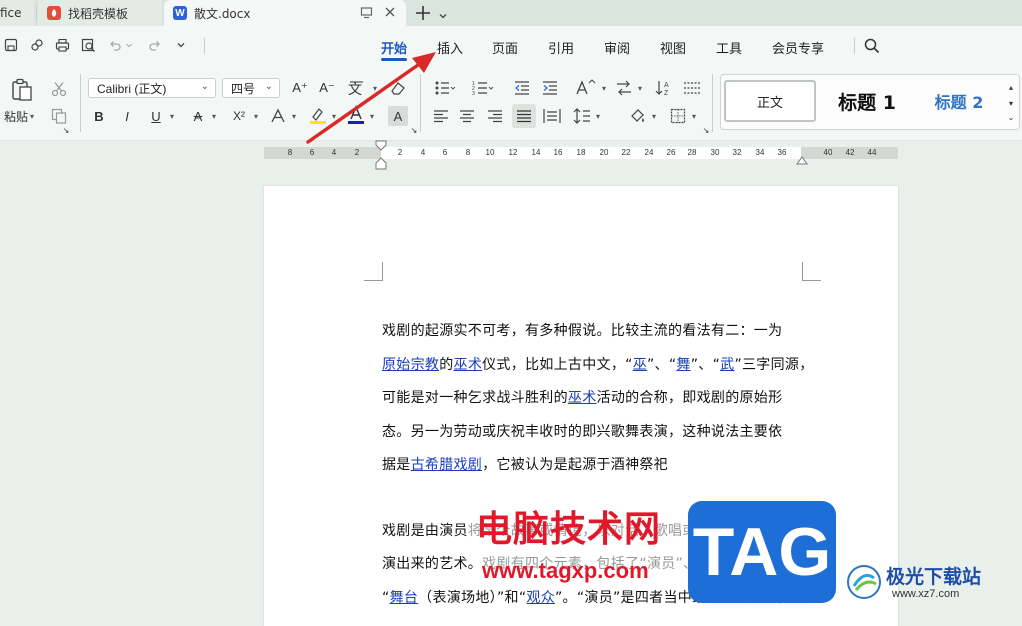 The height and width of the screenshot is (626, 1022). What do you see at coordinates (423, 15) in the screenshot?
I see `new-tab-plus-icon` at bounding box center [423, 15].